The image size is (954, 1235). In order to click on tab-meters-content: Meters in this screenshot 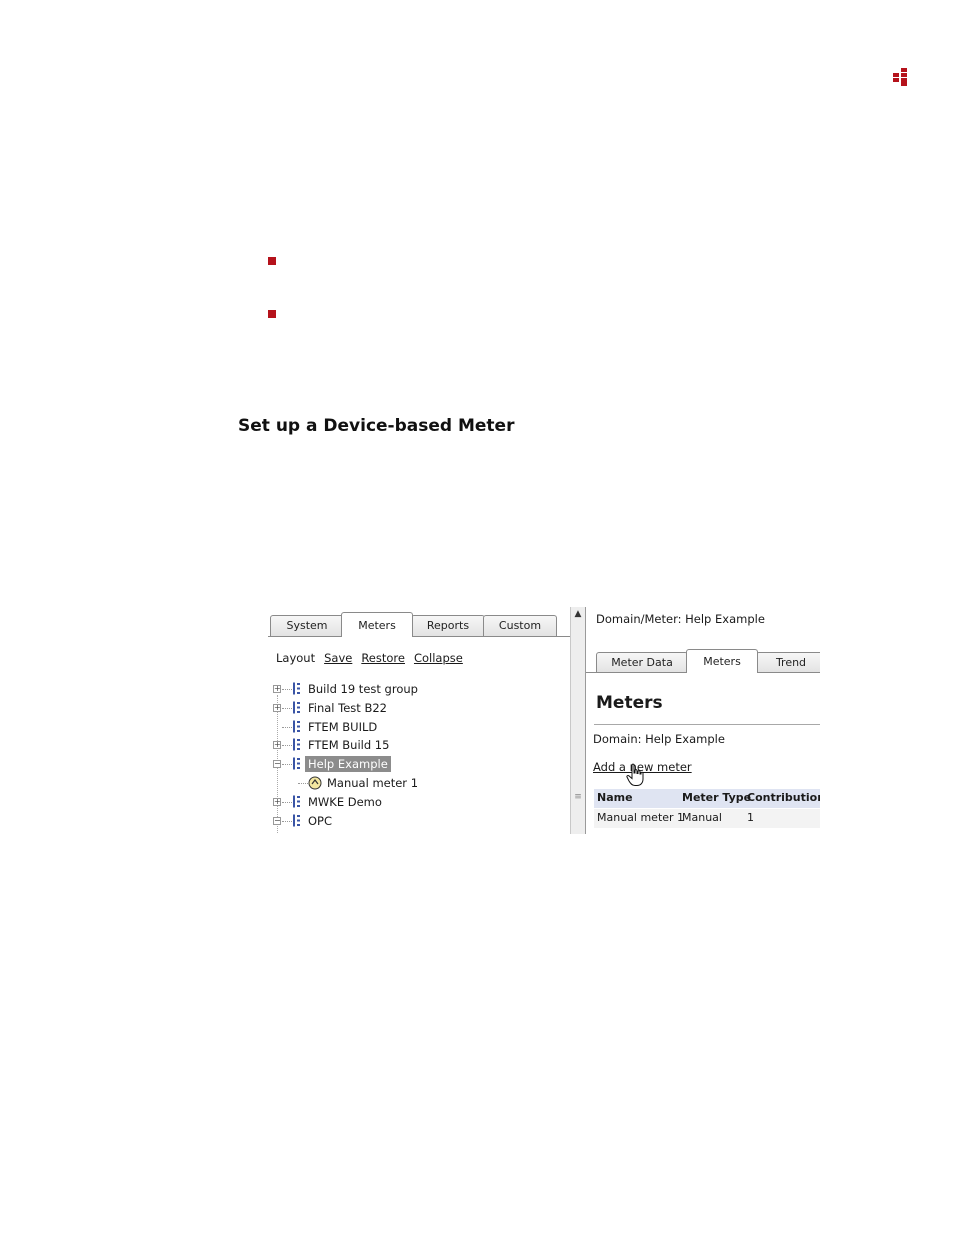, I will do `click(722, 661)`.